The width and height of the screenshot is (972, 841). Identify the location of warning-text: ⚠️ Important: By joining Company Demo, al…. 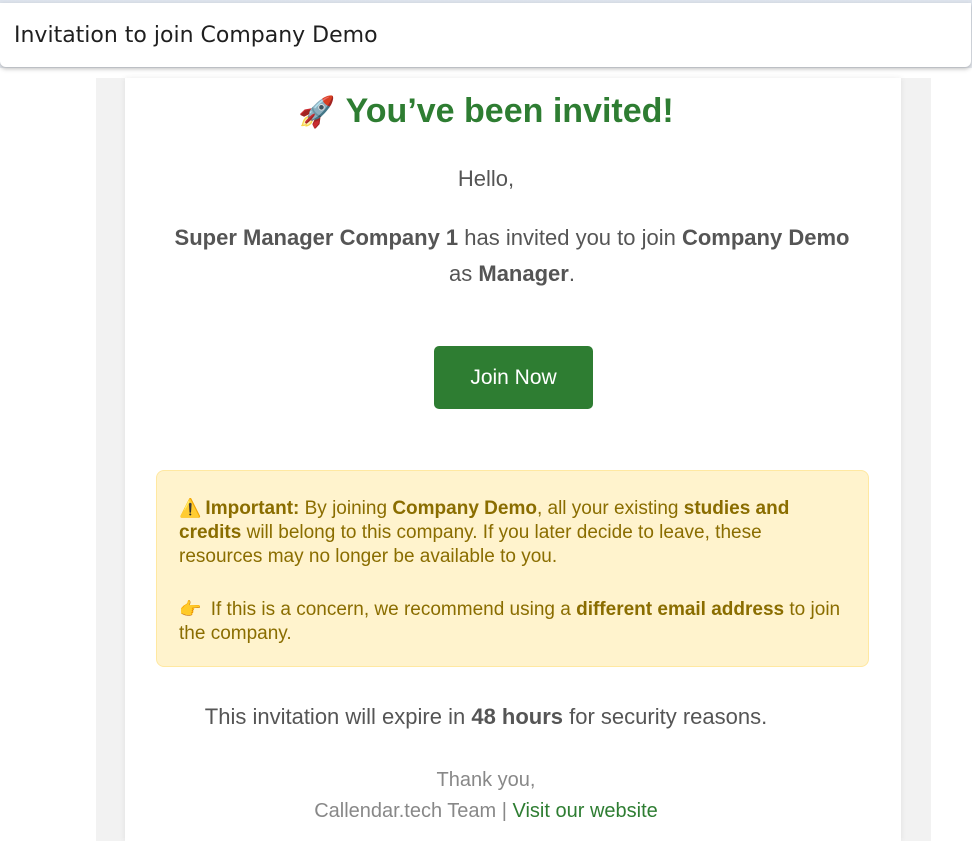
(484, 532).